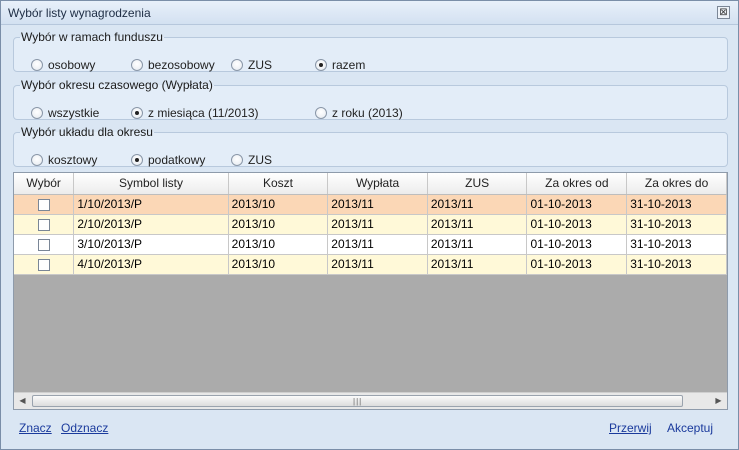  What do you see at coordinates (79, 13) in the screenshot?
I see `window-title: Wybór listy wynagrodzenia` at bounding box center [79, 13].